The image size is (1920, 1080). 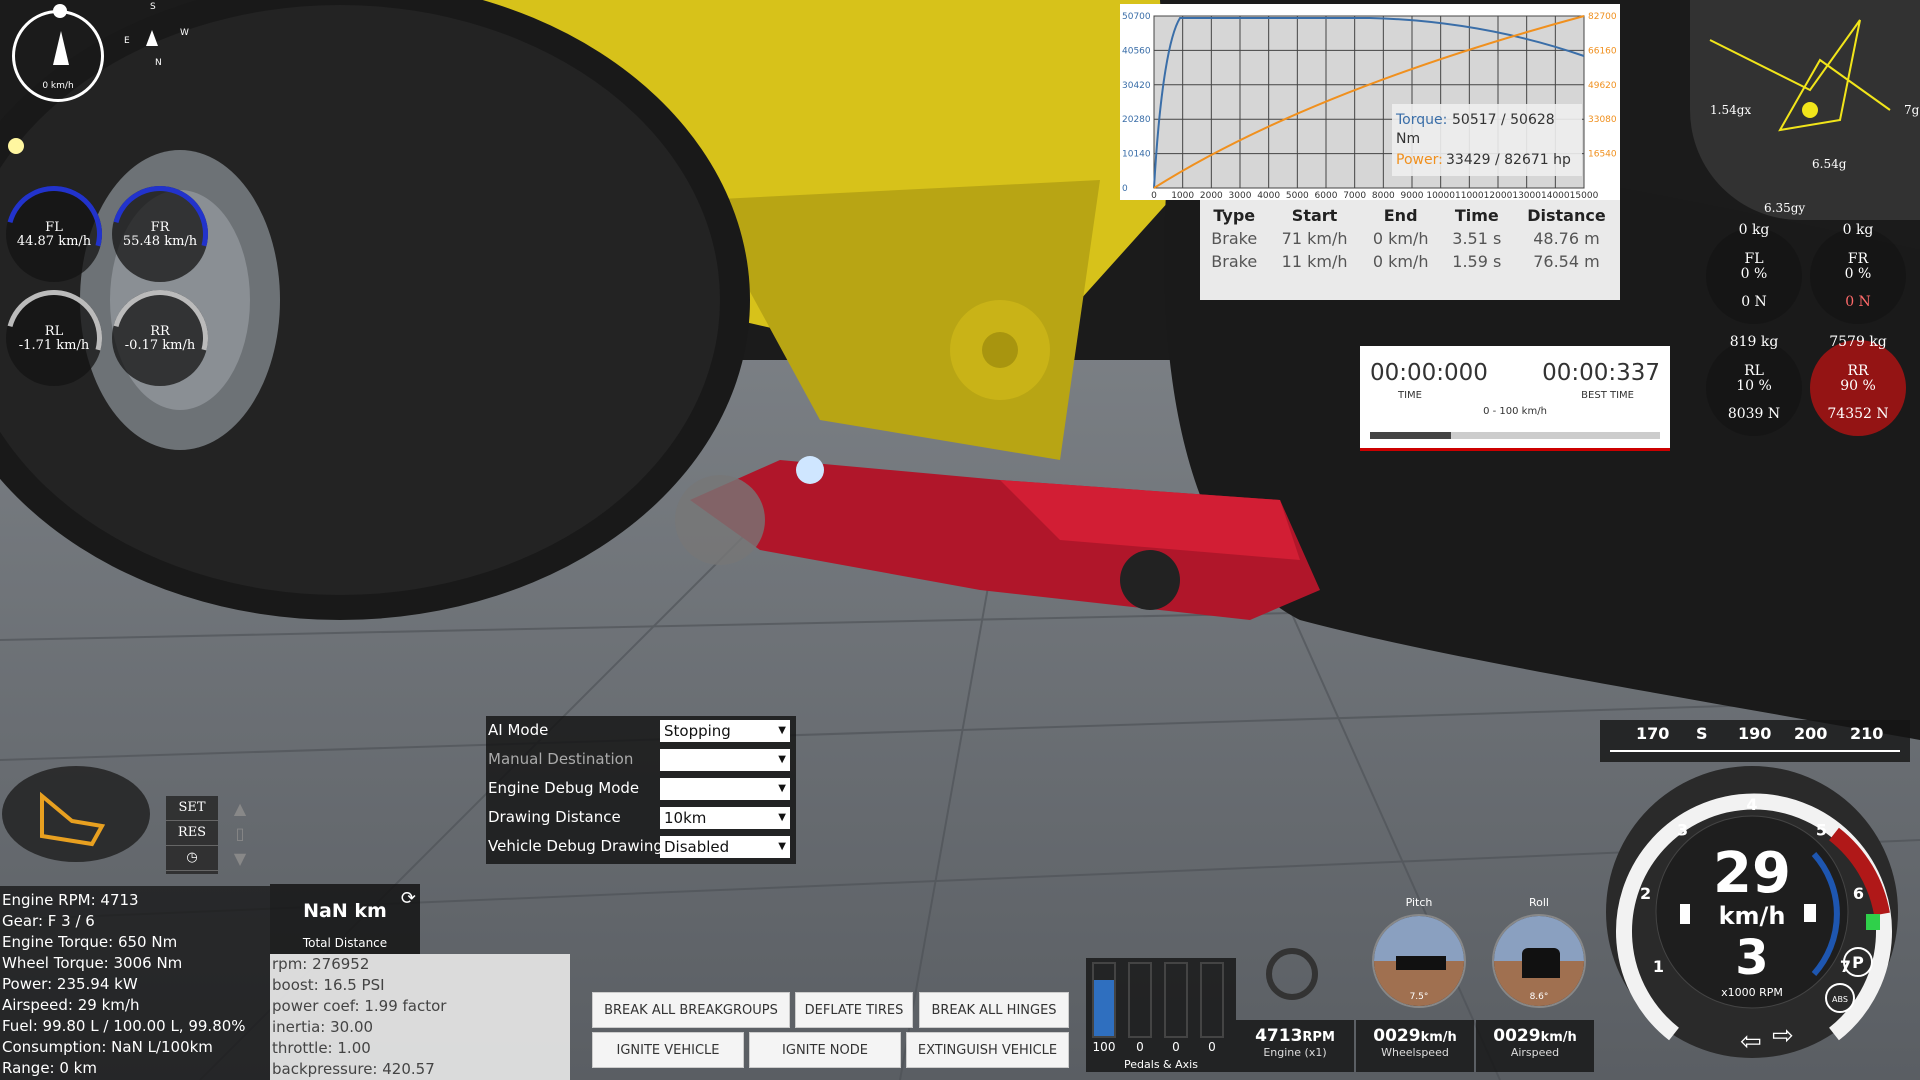 I want to click on tire-load-kg: 0 kg, so click(x=1858, y=230).